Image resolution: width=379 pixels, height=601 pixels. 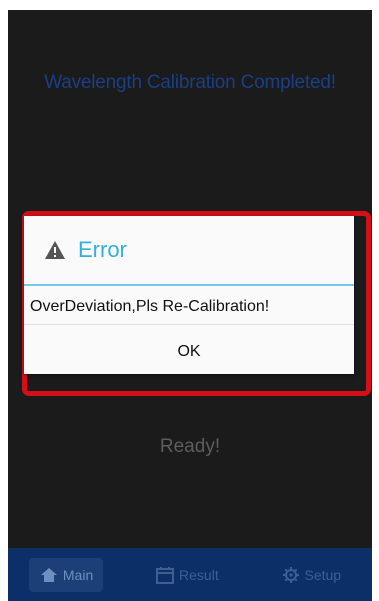 I want to click on warning-icon, so click(x=55, y=250).